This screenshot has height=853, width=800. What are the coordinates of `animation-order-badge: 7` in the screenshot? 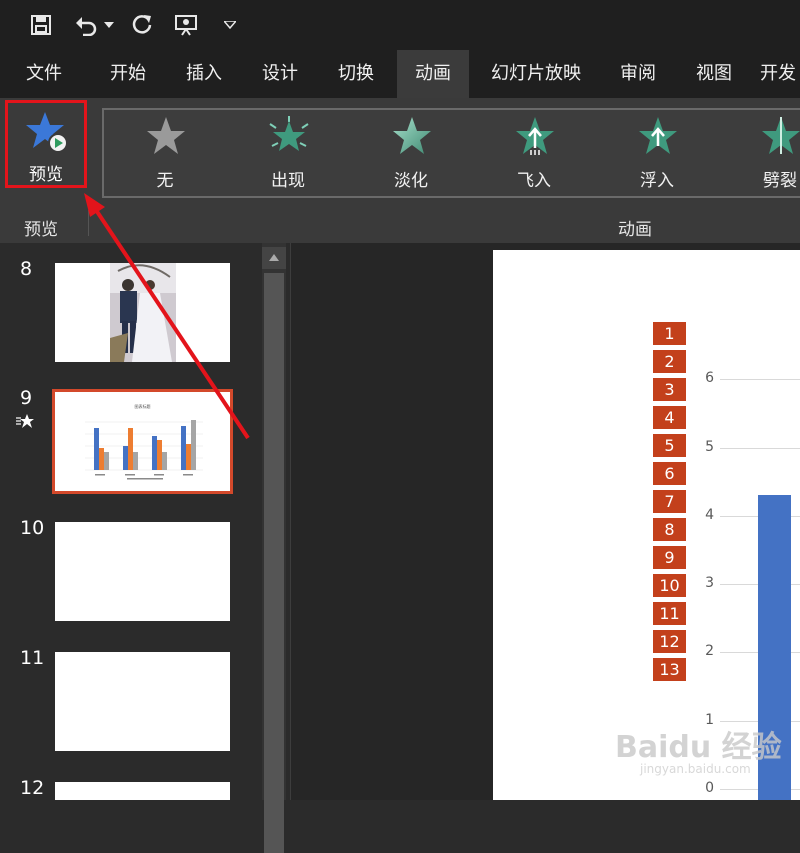 It's located at (669, 501).